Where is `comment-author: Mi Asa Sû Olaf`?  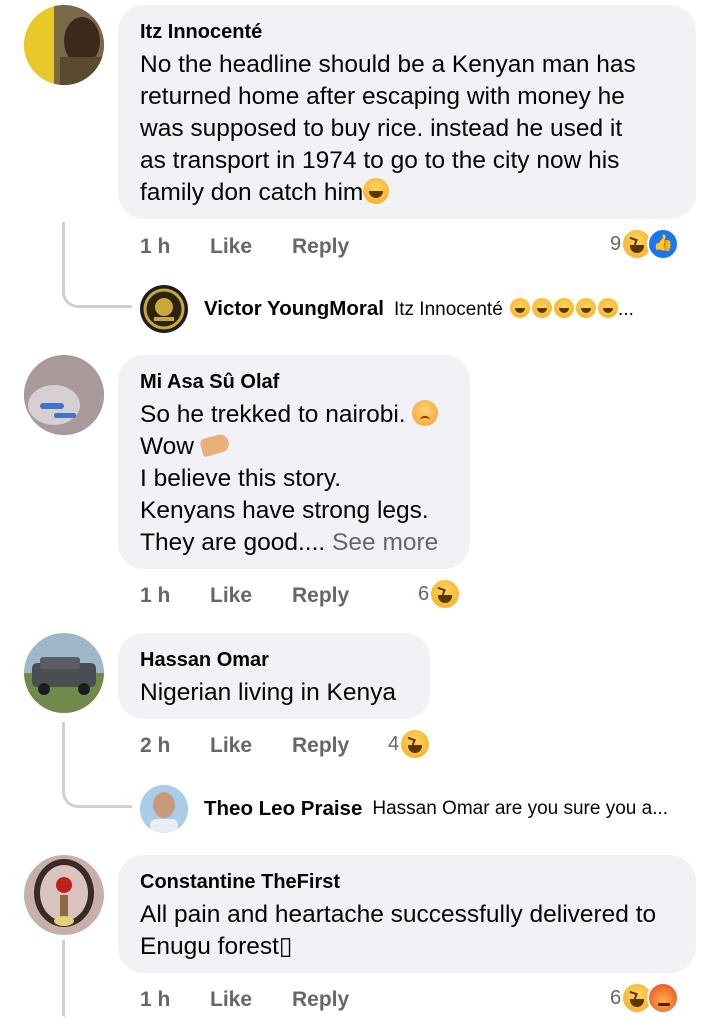
comment-author: Mi Asa Sû Olaf is located at coordinates (294, 382).